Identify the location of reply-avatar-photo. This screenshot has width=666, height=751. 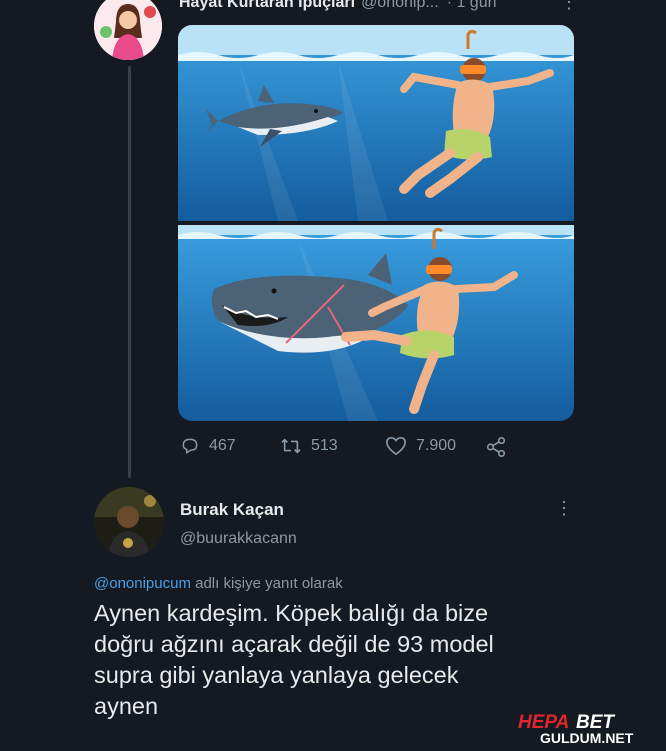
(129, 522).